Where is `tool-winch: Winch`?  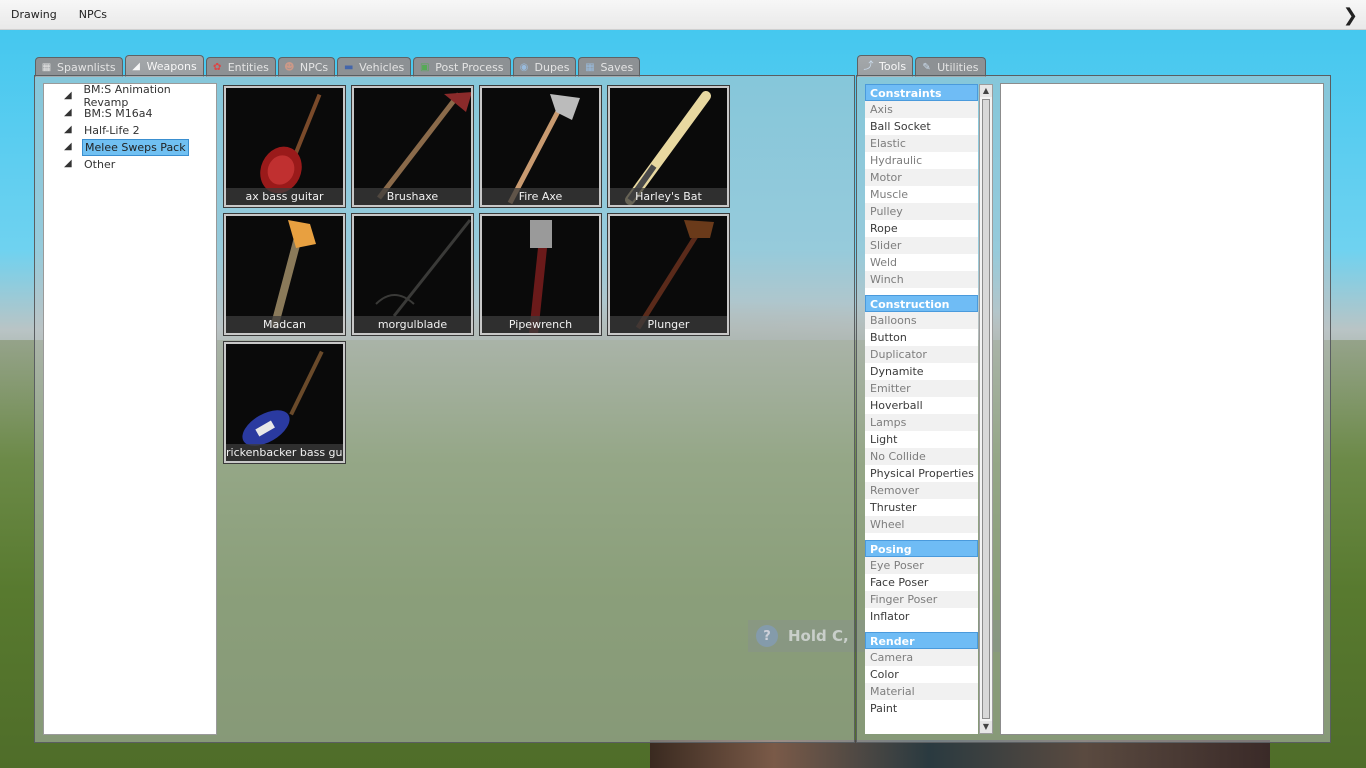
tool-winch: Winch is located at coordinates (921, 279).